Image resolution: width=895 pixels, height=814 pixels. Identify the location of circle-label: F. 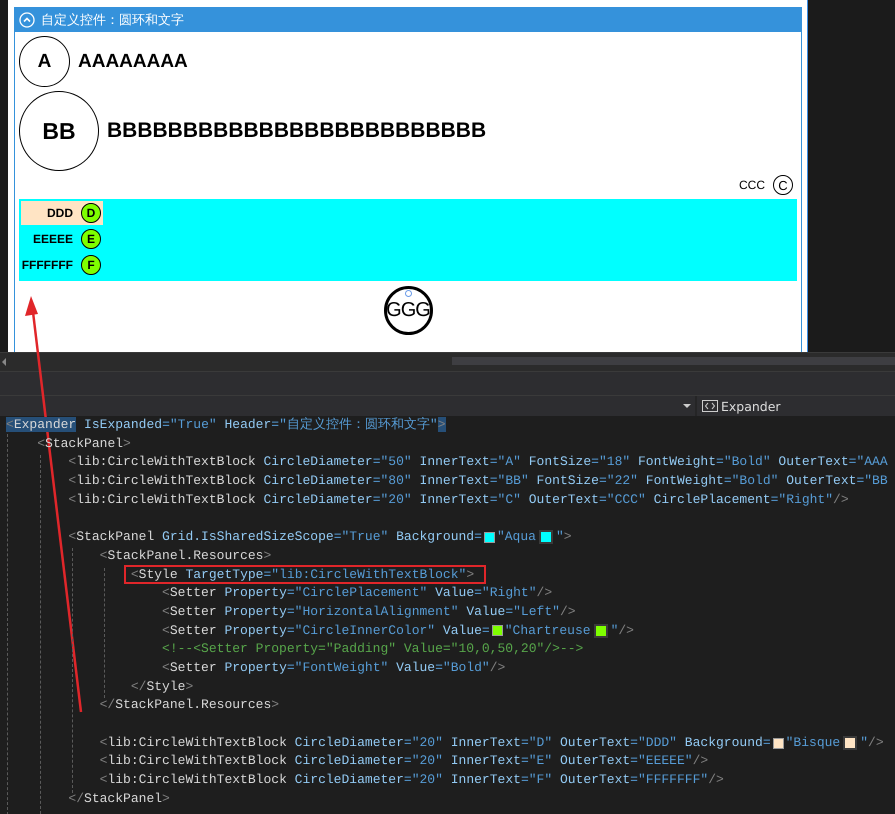
(91, 265).